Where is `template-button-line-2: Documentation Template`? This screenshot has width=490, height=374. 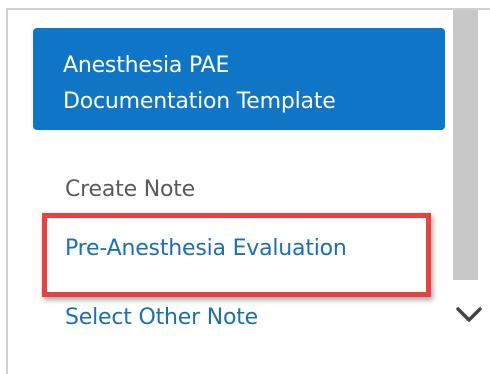 template-button-line-2: Documentation Template is located at coordinates (199, 101).